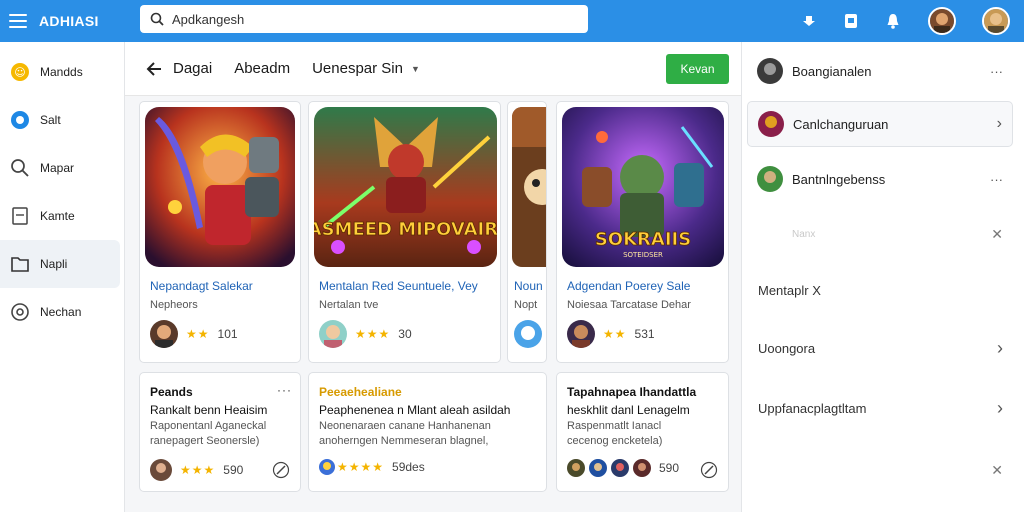 This screenshot has height=512, width=1024. I want to click on post-title: Tapahnapea Ihandattla, so click(631, 392).